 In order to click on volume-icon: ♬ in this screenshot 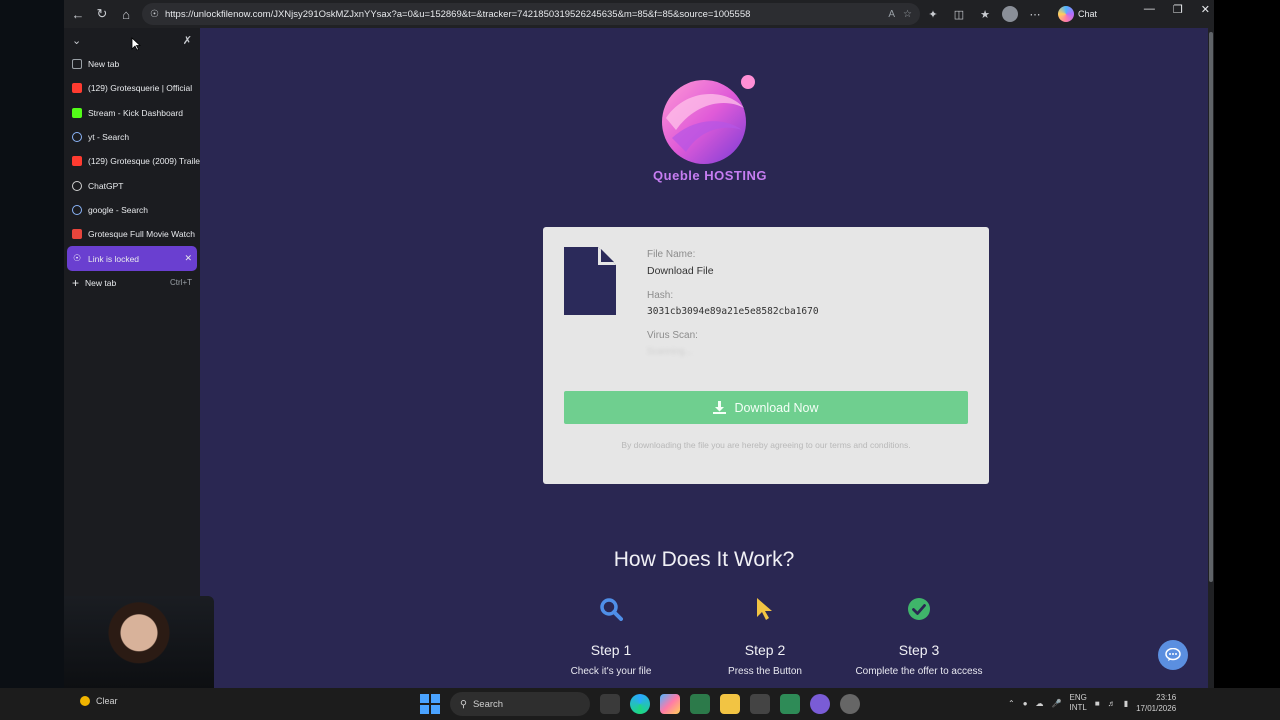, I will do `click(1112, 703)`.